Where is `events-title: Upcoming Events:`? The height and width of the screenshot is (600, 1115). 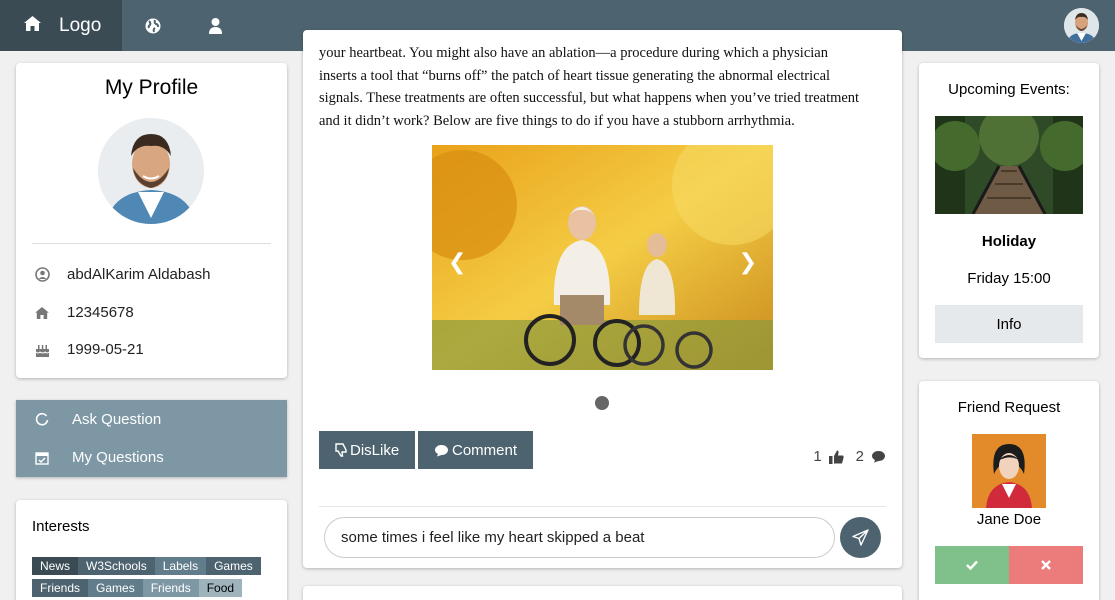 events-title: Upcoming Events: is located at coordinates (1009, 89).